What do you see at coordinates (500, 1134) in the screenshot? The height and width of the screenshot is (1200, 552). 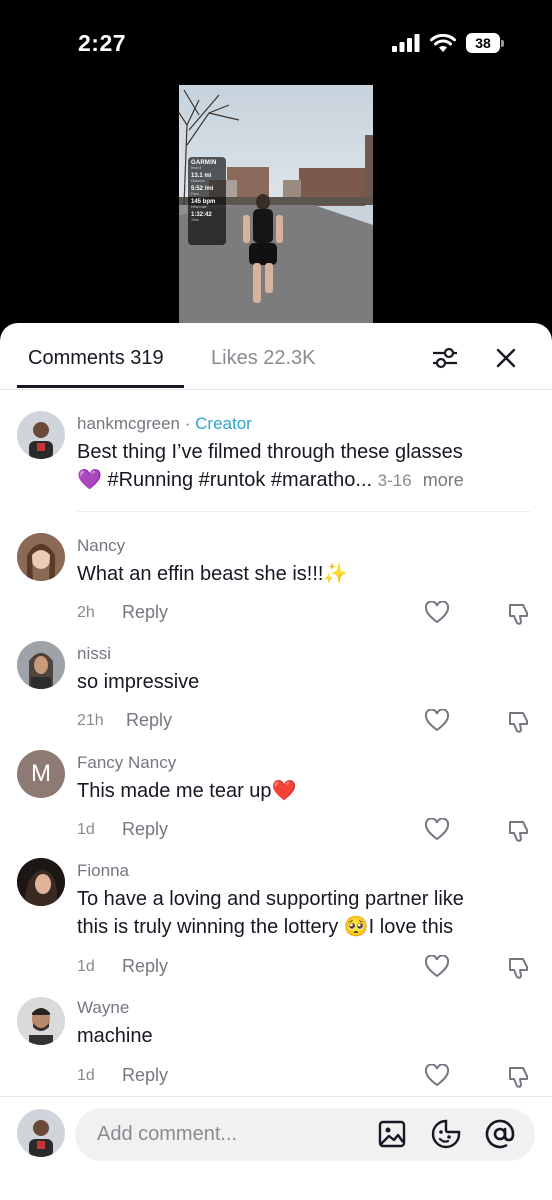 I see `mention-icon` at bounding box center [500, 1134].